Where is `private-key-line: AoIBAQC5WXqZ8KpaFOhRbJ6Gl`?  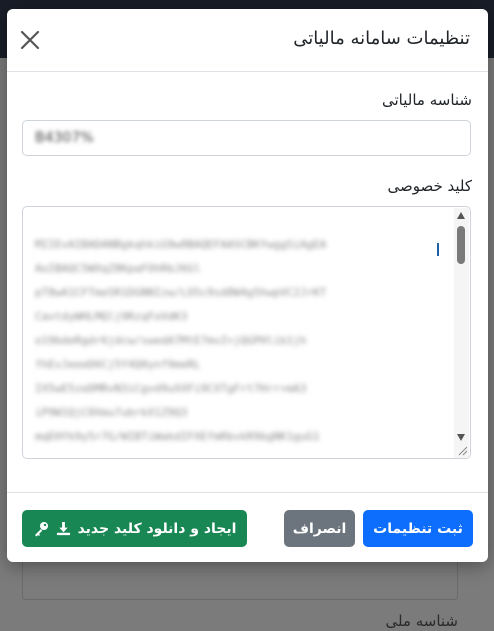
private-key-line: AoIBAQC5WXqZ8KpaFOhRbJ6Gl is located at coordinates (118, 268).